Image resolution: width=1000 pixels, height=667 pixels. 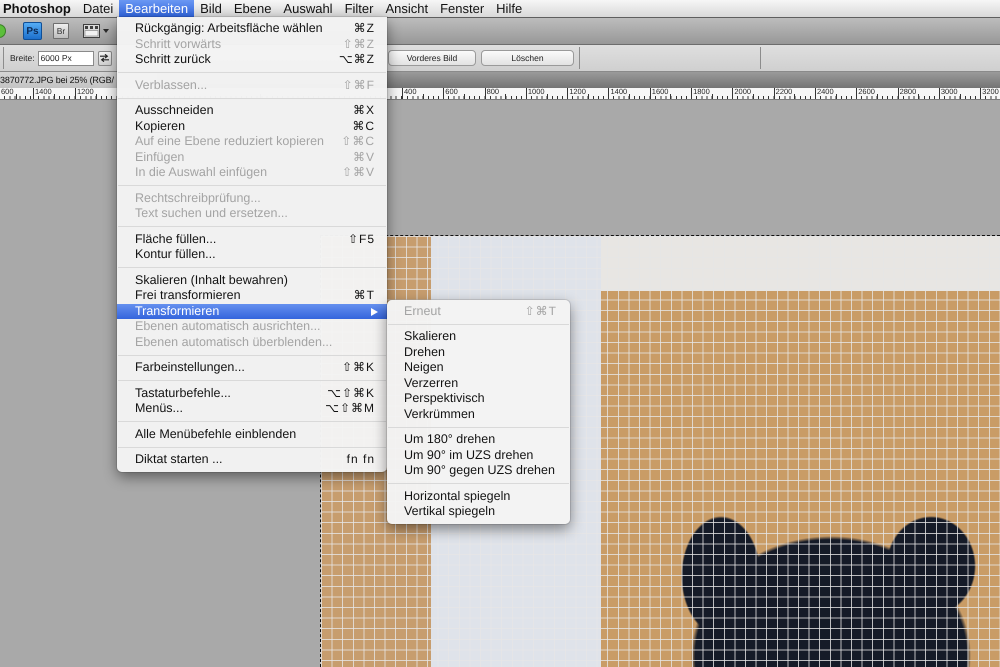 What do you see at coordinates (252, 296) in the screenshot?
I see `menu-item: Frei transformieren ⌘T` at bounding box center [252, 296].